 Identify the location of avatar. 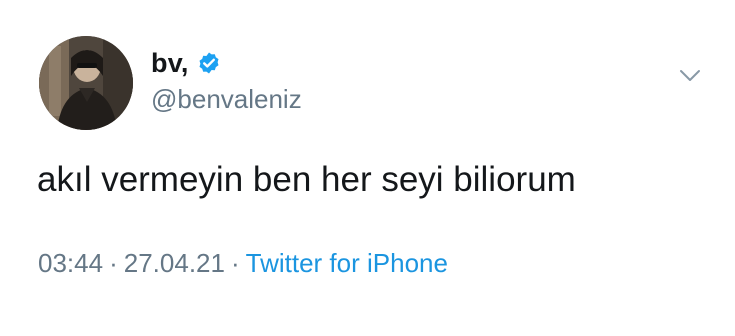
(86, 83).